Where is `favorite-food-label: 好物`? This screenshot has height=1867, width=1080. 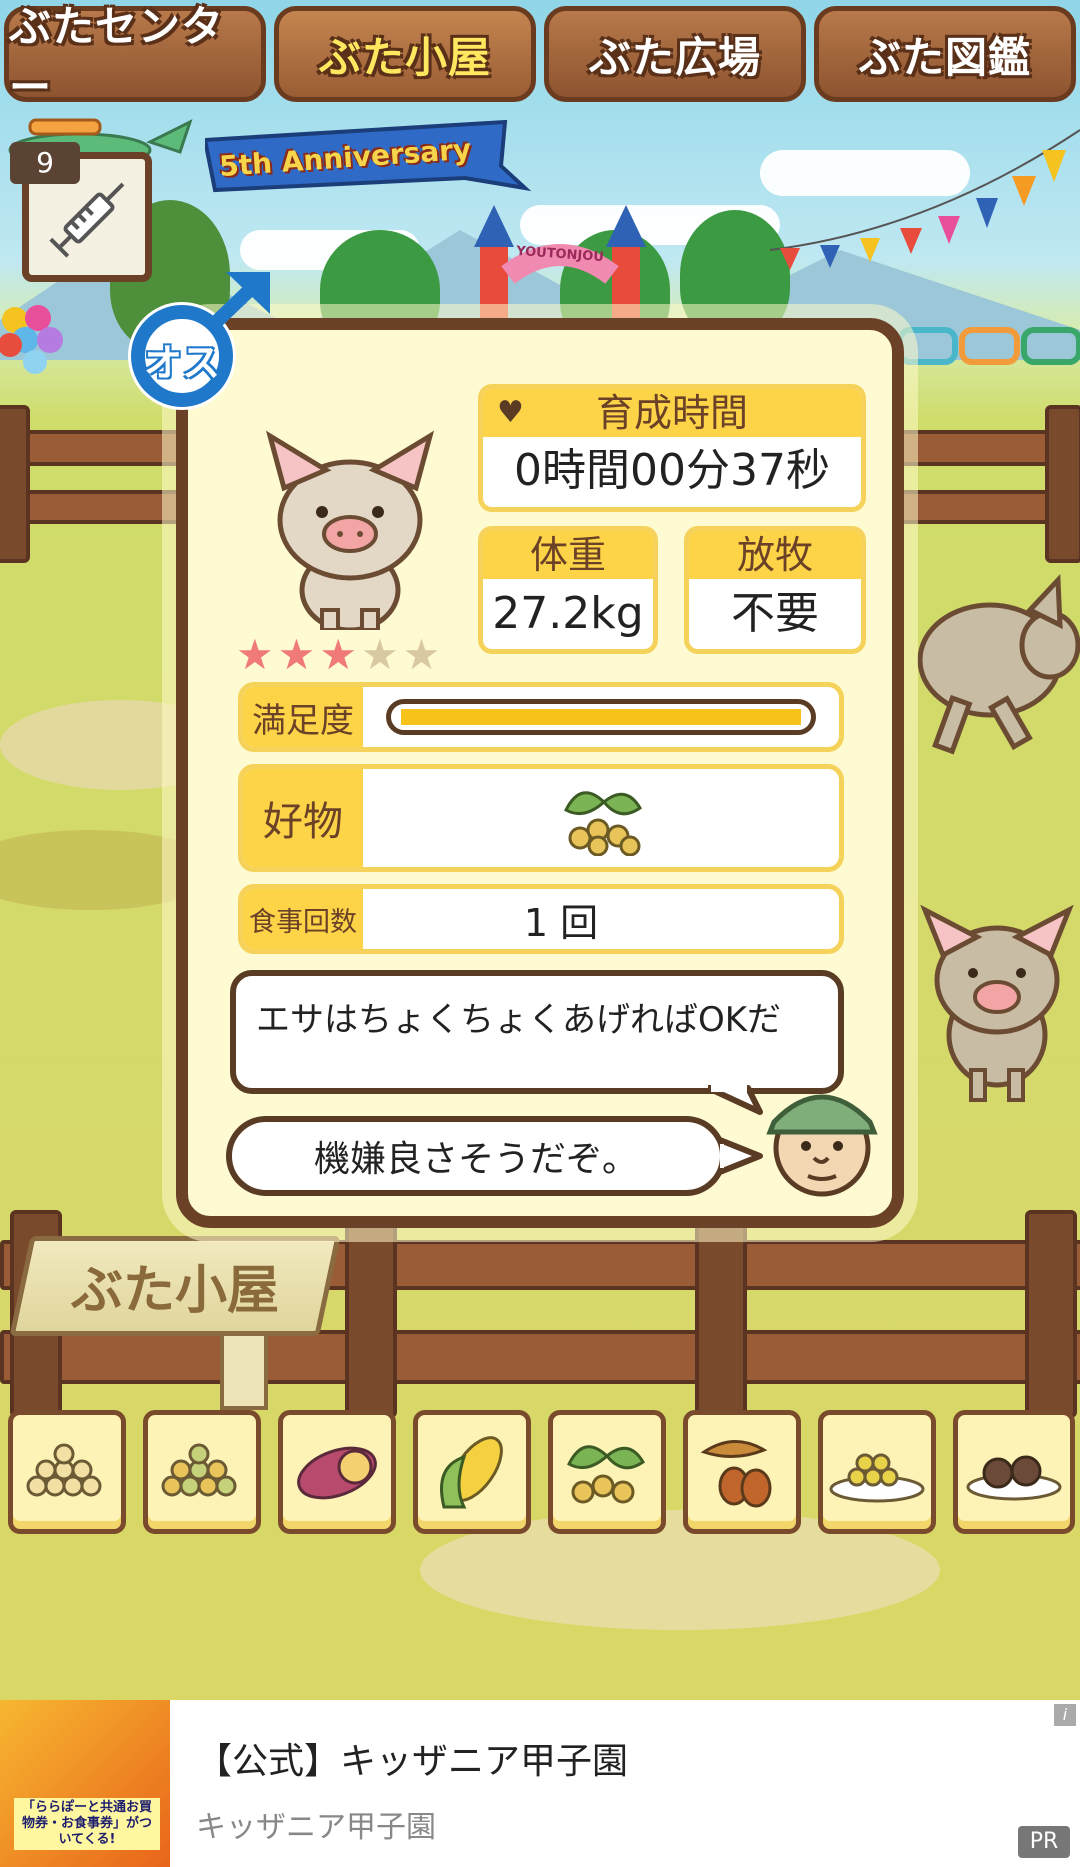 favorite-food-label: 好物 is located at coordinates (303, 818).